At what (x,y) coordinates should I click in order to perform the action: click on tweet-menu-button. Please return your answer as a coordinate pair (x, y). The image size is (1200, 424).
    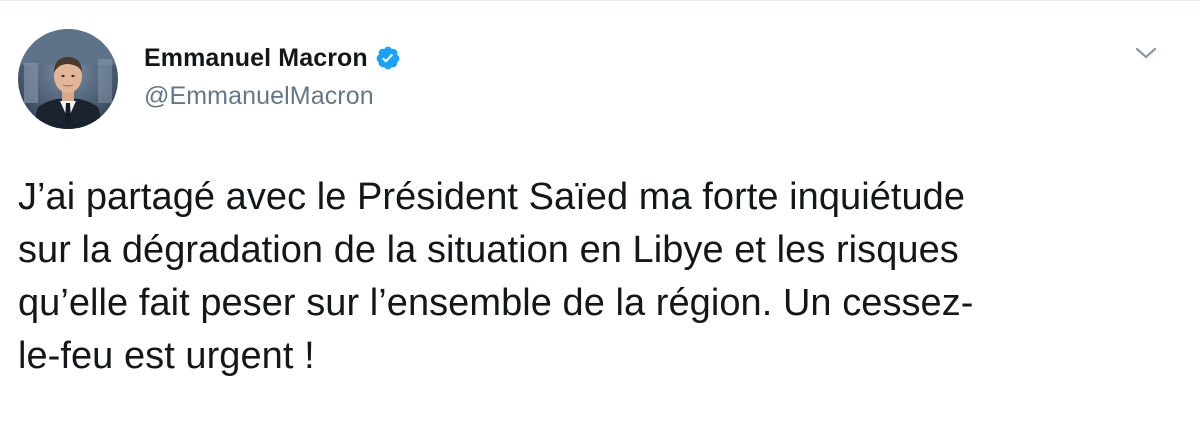
    Looking at the image, I should click on (1146, 53).